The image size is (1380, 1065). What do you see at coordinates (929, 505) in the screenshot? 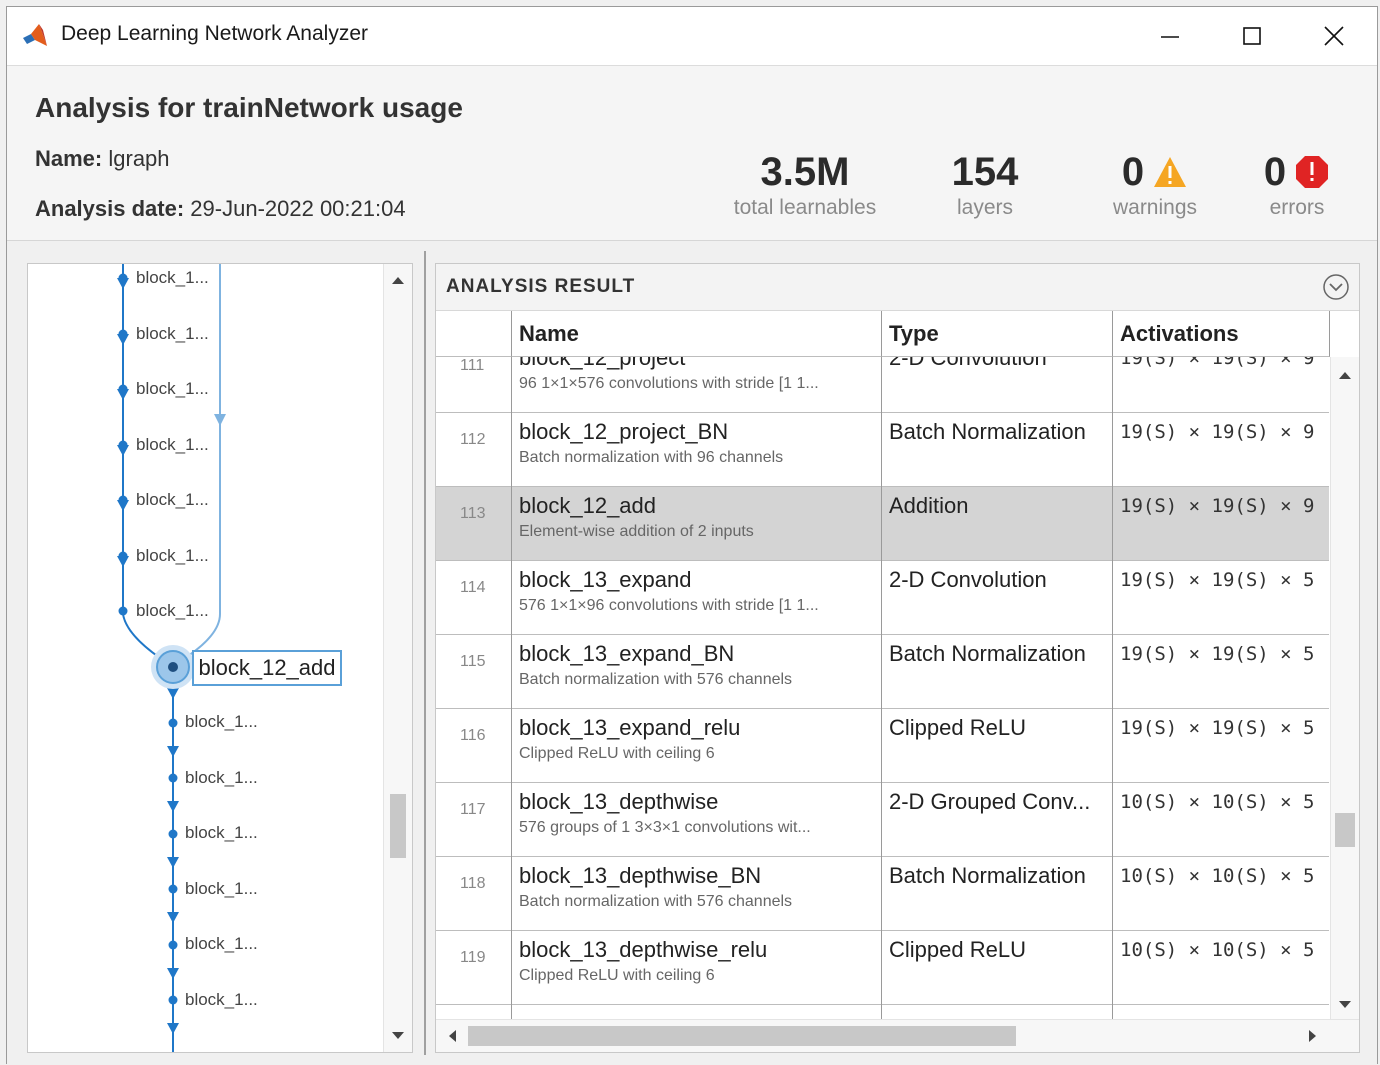
I see `layer-type: Addition` at bounding box center [929, 505].